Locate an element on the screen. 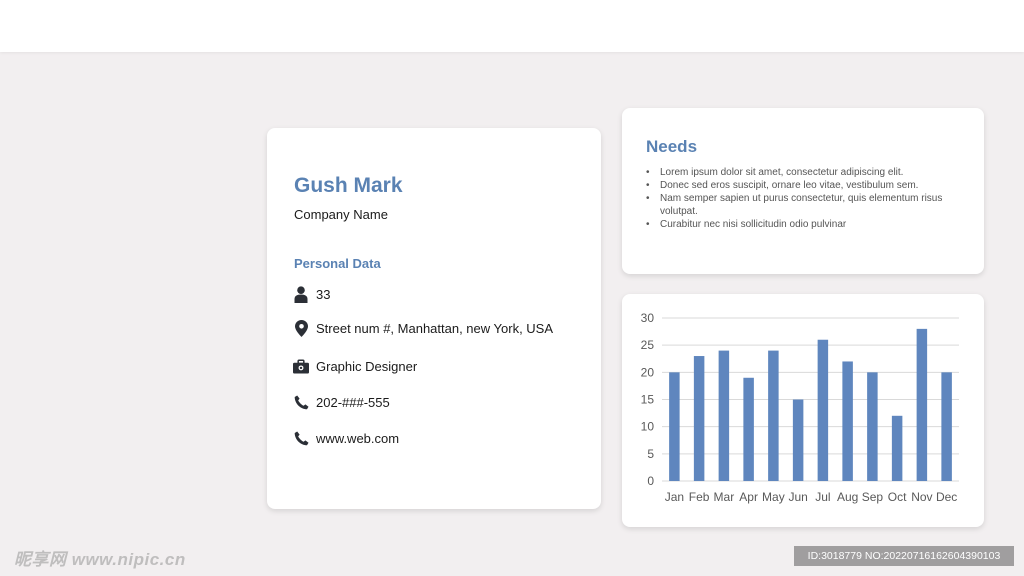  y-tick-label: 15 is located at coordinates (648, 400).